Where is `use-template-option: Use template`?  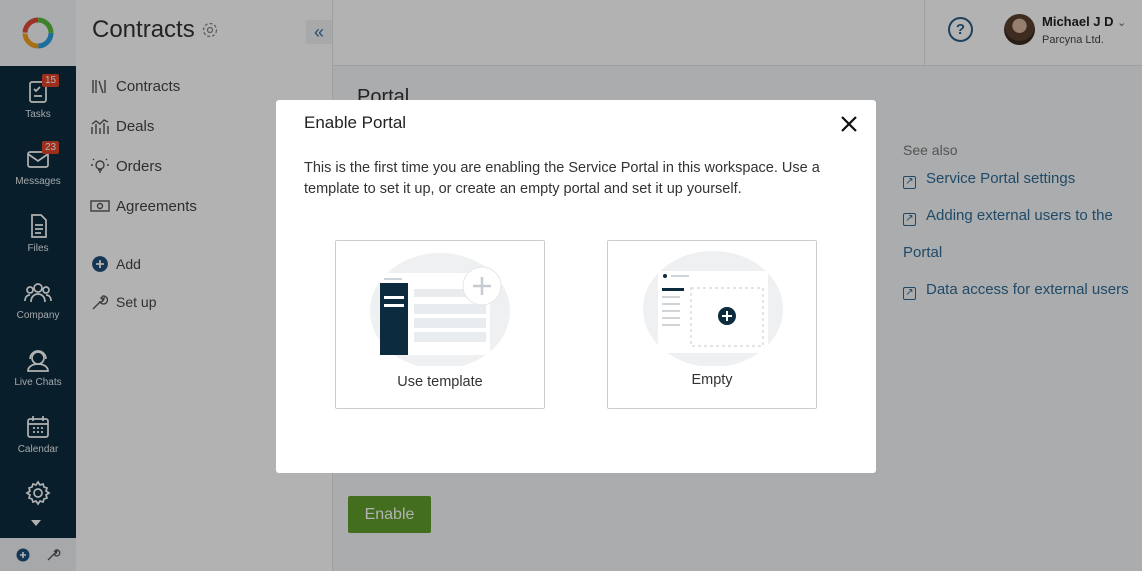
use-template-option: Use template is located at coordinates (440, 324).